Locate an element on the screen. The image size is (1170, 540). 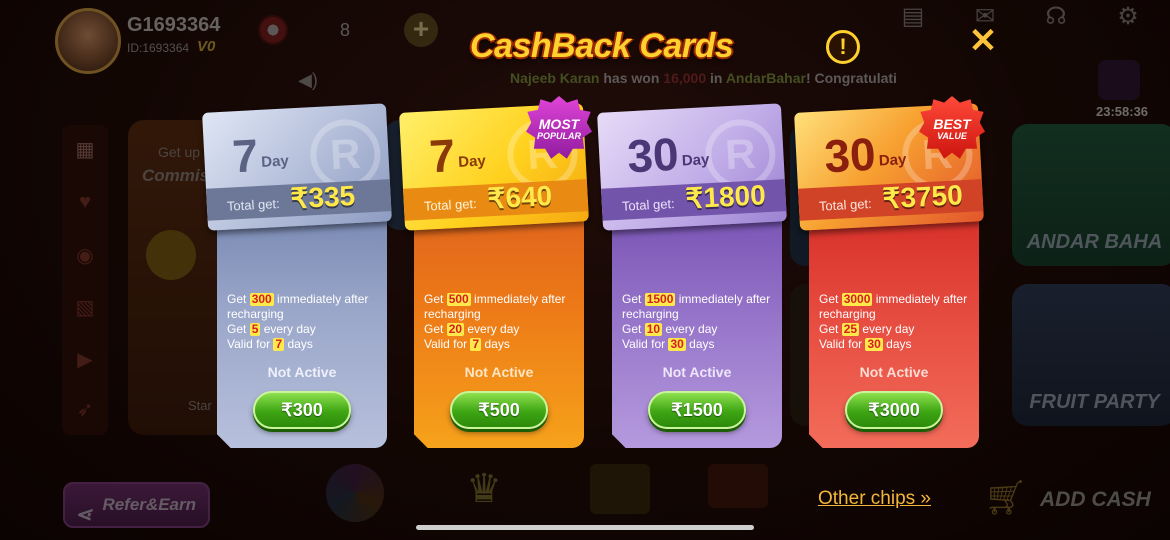
buy-card-button: ₹1500 is located at coordinates (697, 410).